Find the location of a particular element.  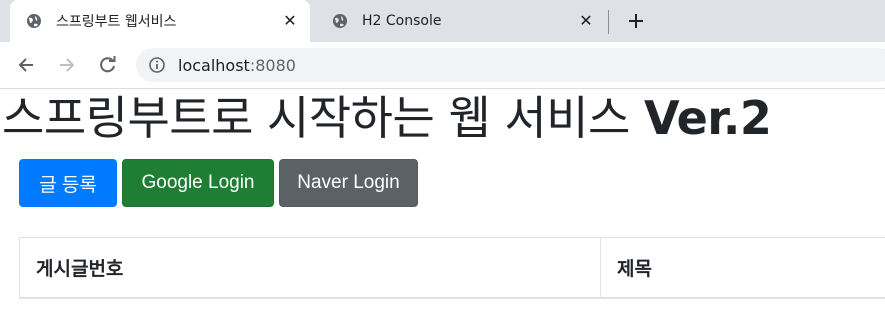

url-host: localhost is located at coordinates (214, 65).